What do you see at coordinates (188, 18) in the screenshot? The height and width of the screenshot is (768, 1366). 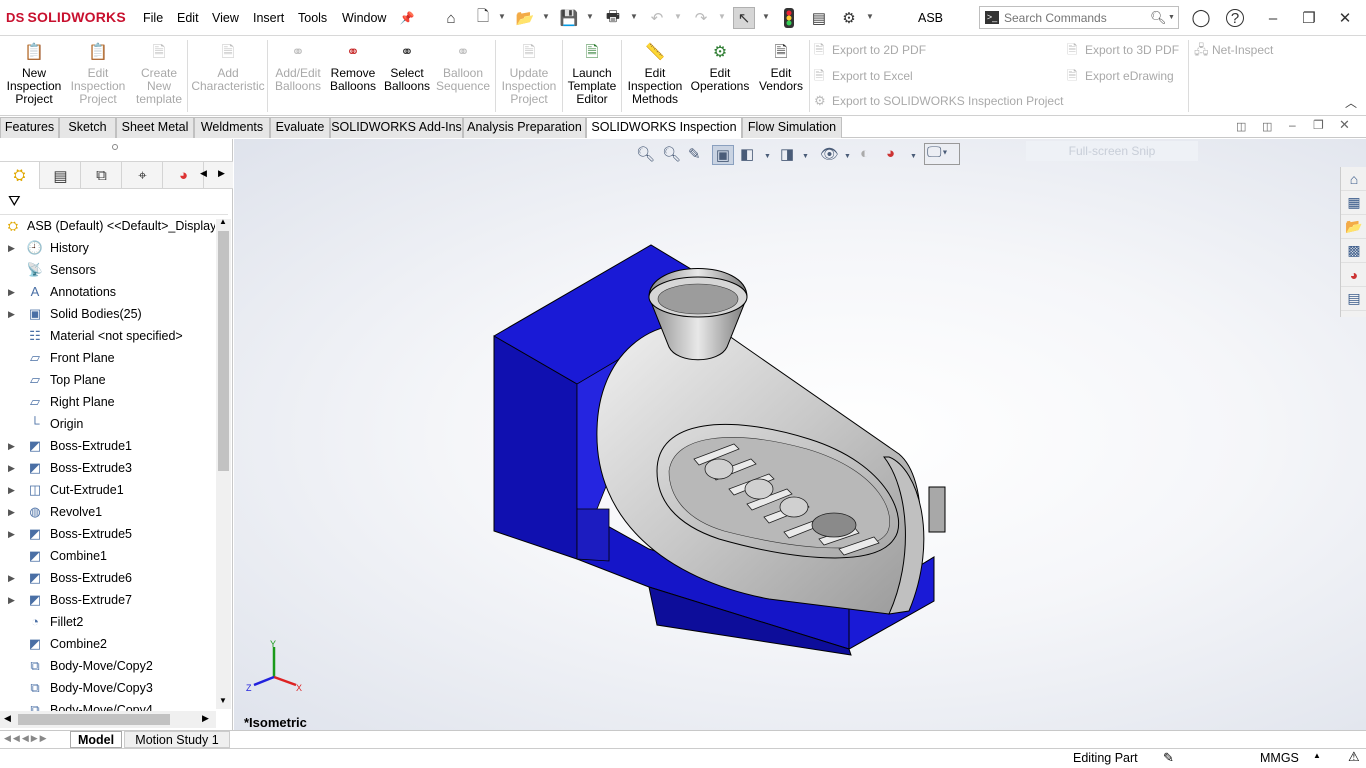 I see `menu-edit: Edit` at bounding box center [188, 18].